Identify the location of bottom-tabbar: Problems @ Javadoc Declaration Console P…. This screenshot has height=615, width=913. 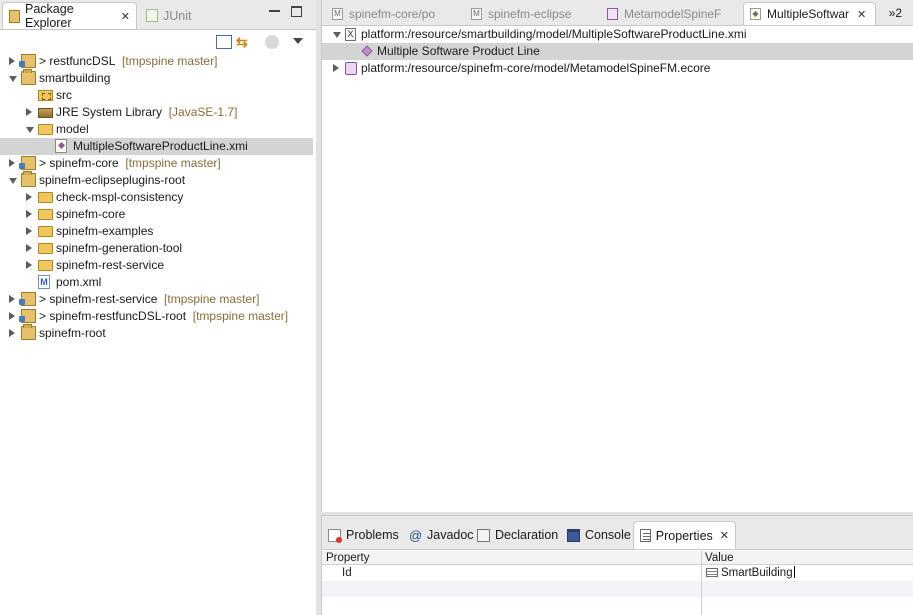
(617, 533).